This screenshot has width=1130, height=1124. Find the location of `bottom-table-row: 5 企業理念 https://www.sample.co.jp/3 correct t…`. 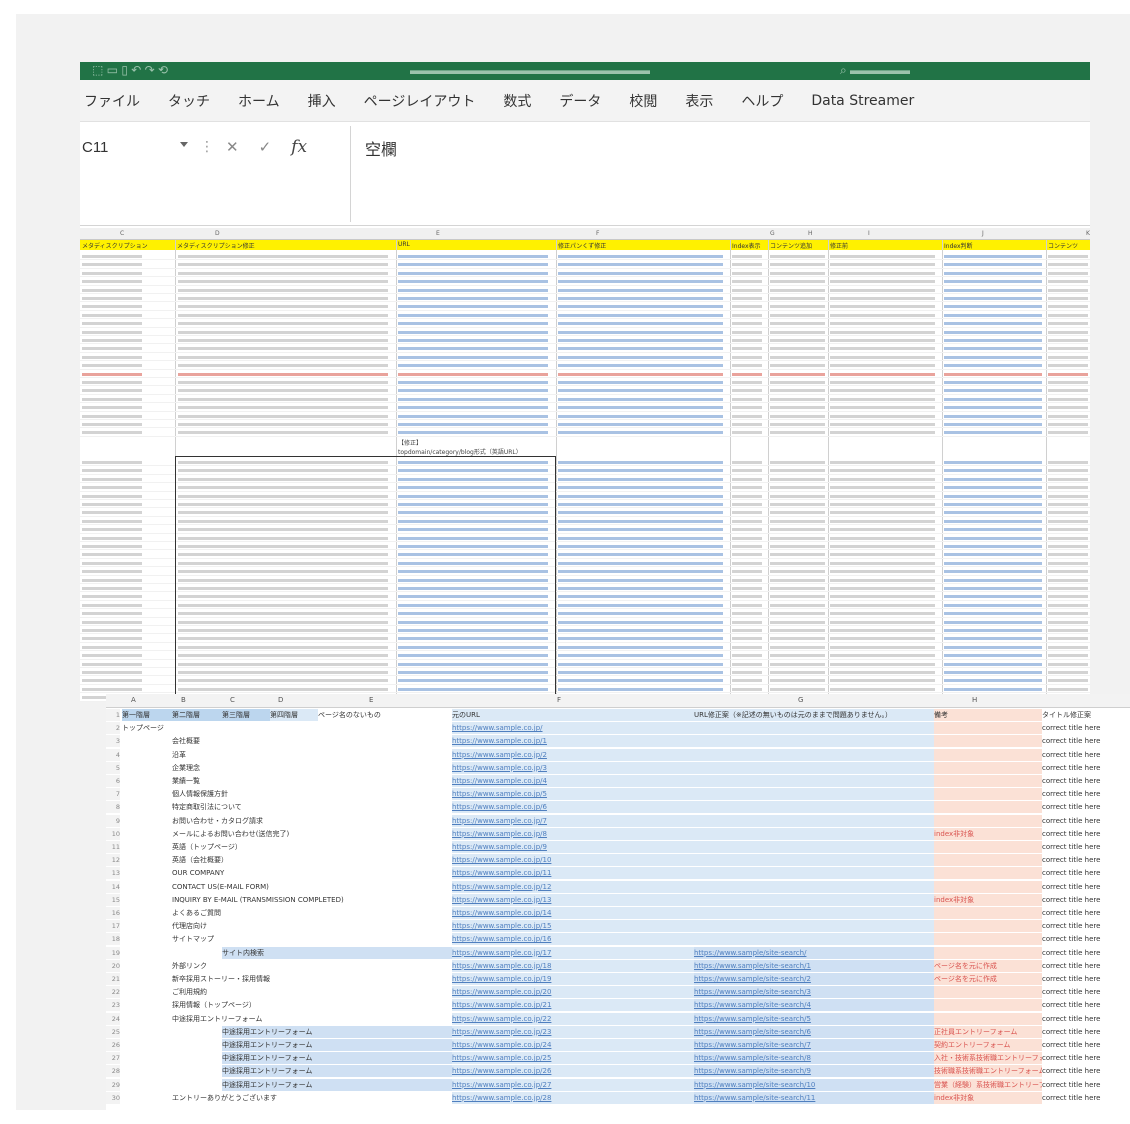

bottom-table-row: 5 企業理念 https://www.sample.co.jp/3 correct t… is located at coordinates (618, 767).